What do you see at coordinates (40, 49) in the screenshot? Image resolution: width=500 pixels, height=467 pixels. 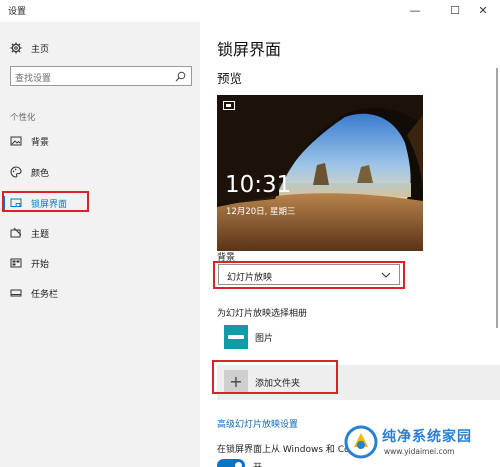 I see `nav-home-label: 主页` at bounding box center [40, 49].